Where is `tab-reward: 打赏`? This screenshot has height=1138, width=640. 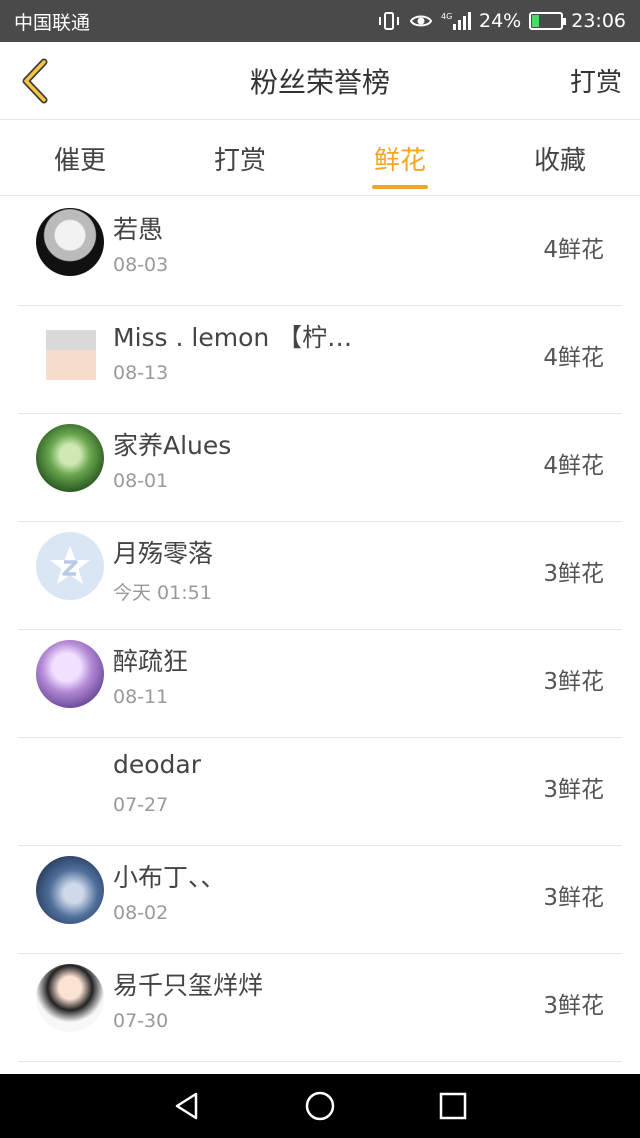 tab-reward: 打赏 is located at coordinates (240, 158).